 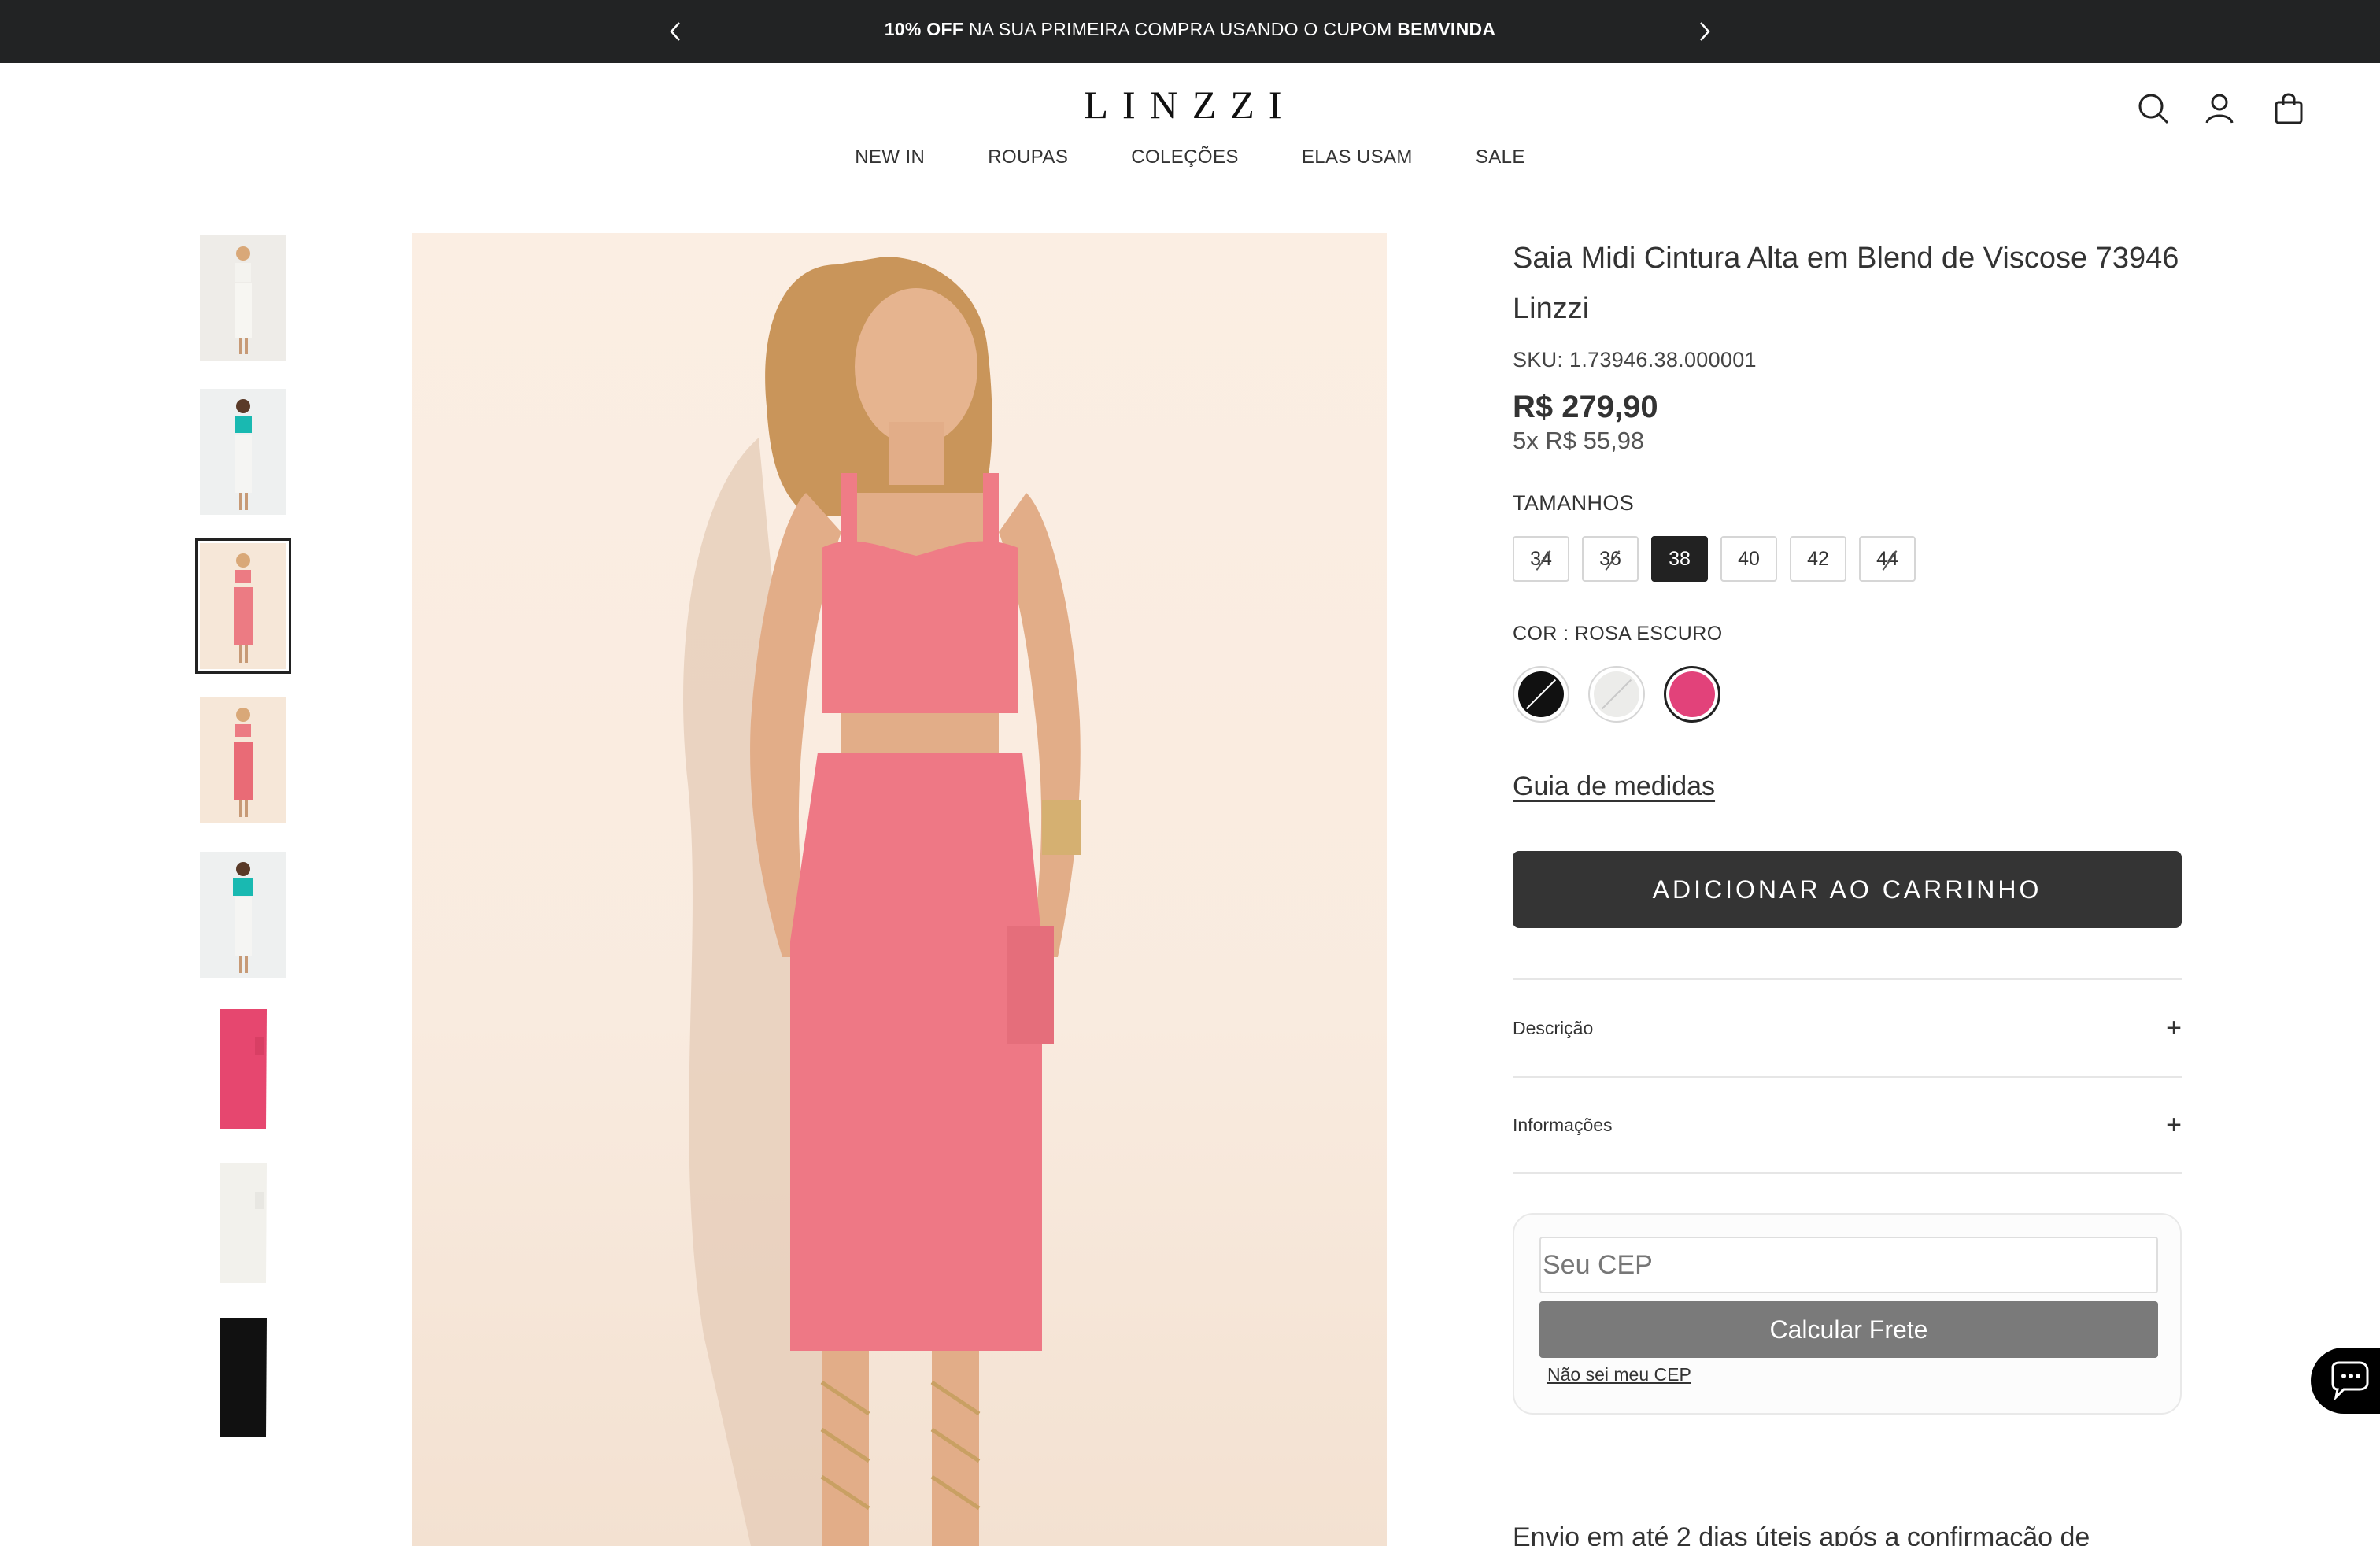 What do you see at coordinates (2153, 109) in the screenshot?
I see `search-icon` at bounding box center [2153, 109].